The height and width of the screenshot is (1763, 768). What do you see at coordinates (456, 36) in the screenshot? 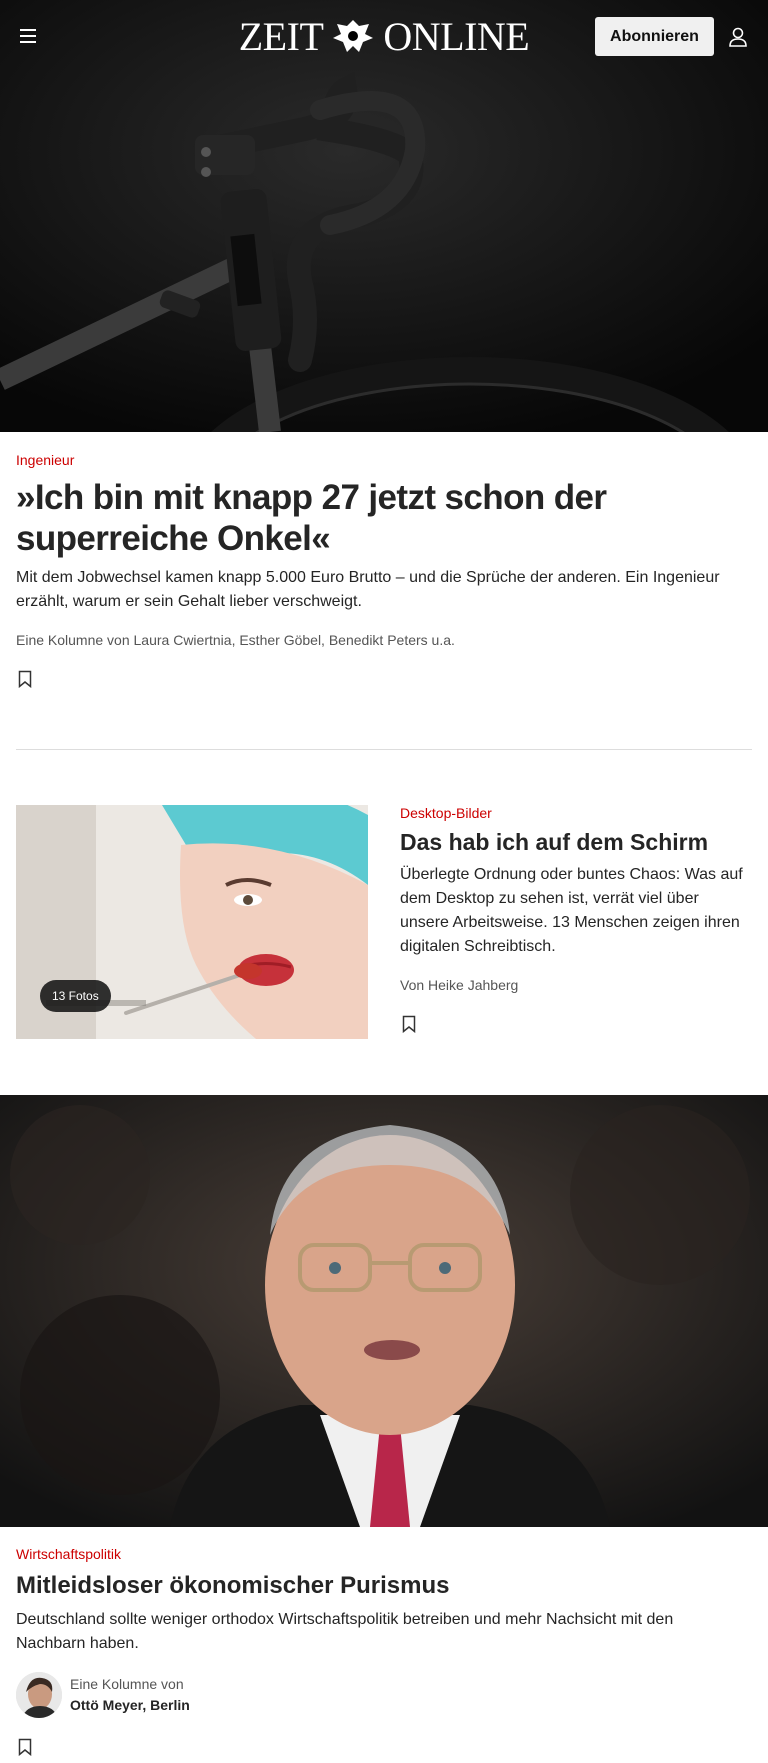
I see `logo-text-right: ONLINE` at bounding box center [456, 36].